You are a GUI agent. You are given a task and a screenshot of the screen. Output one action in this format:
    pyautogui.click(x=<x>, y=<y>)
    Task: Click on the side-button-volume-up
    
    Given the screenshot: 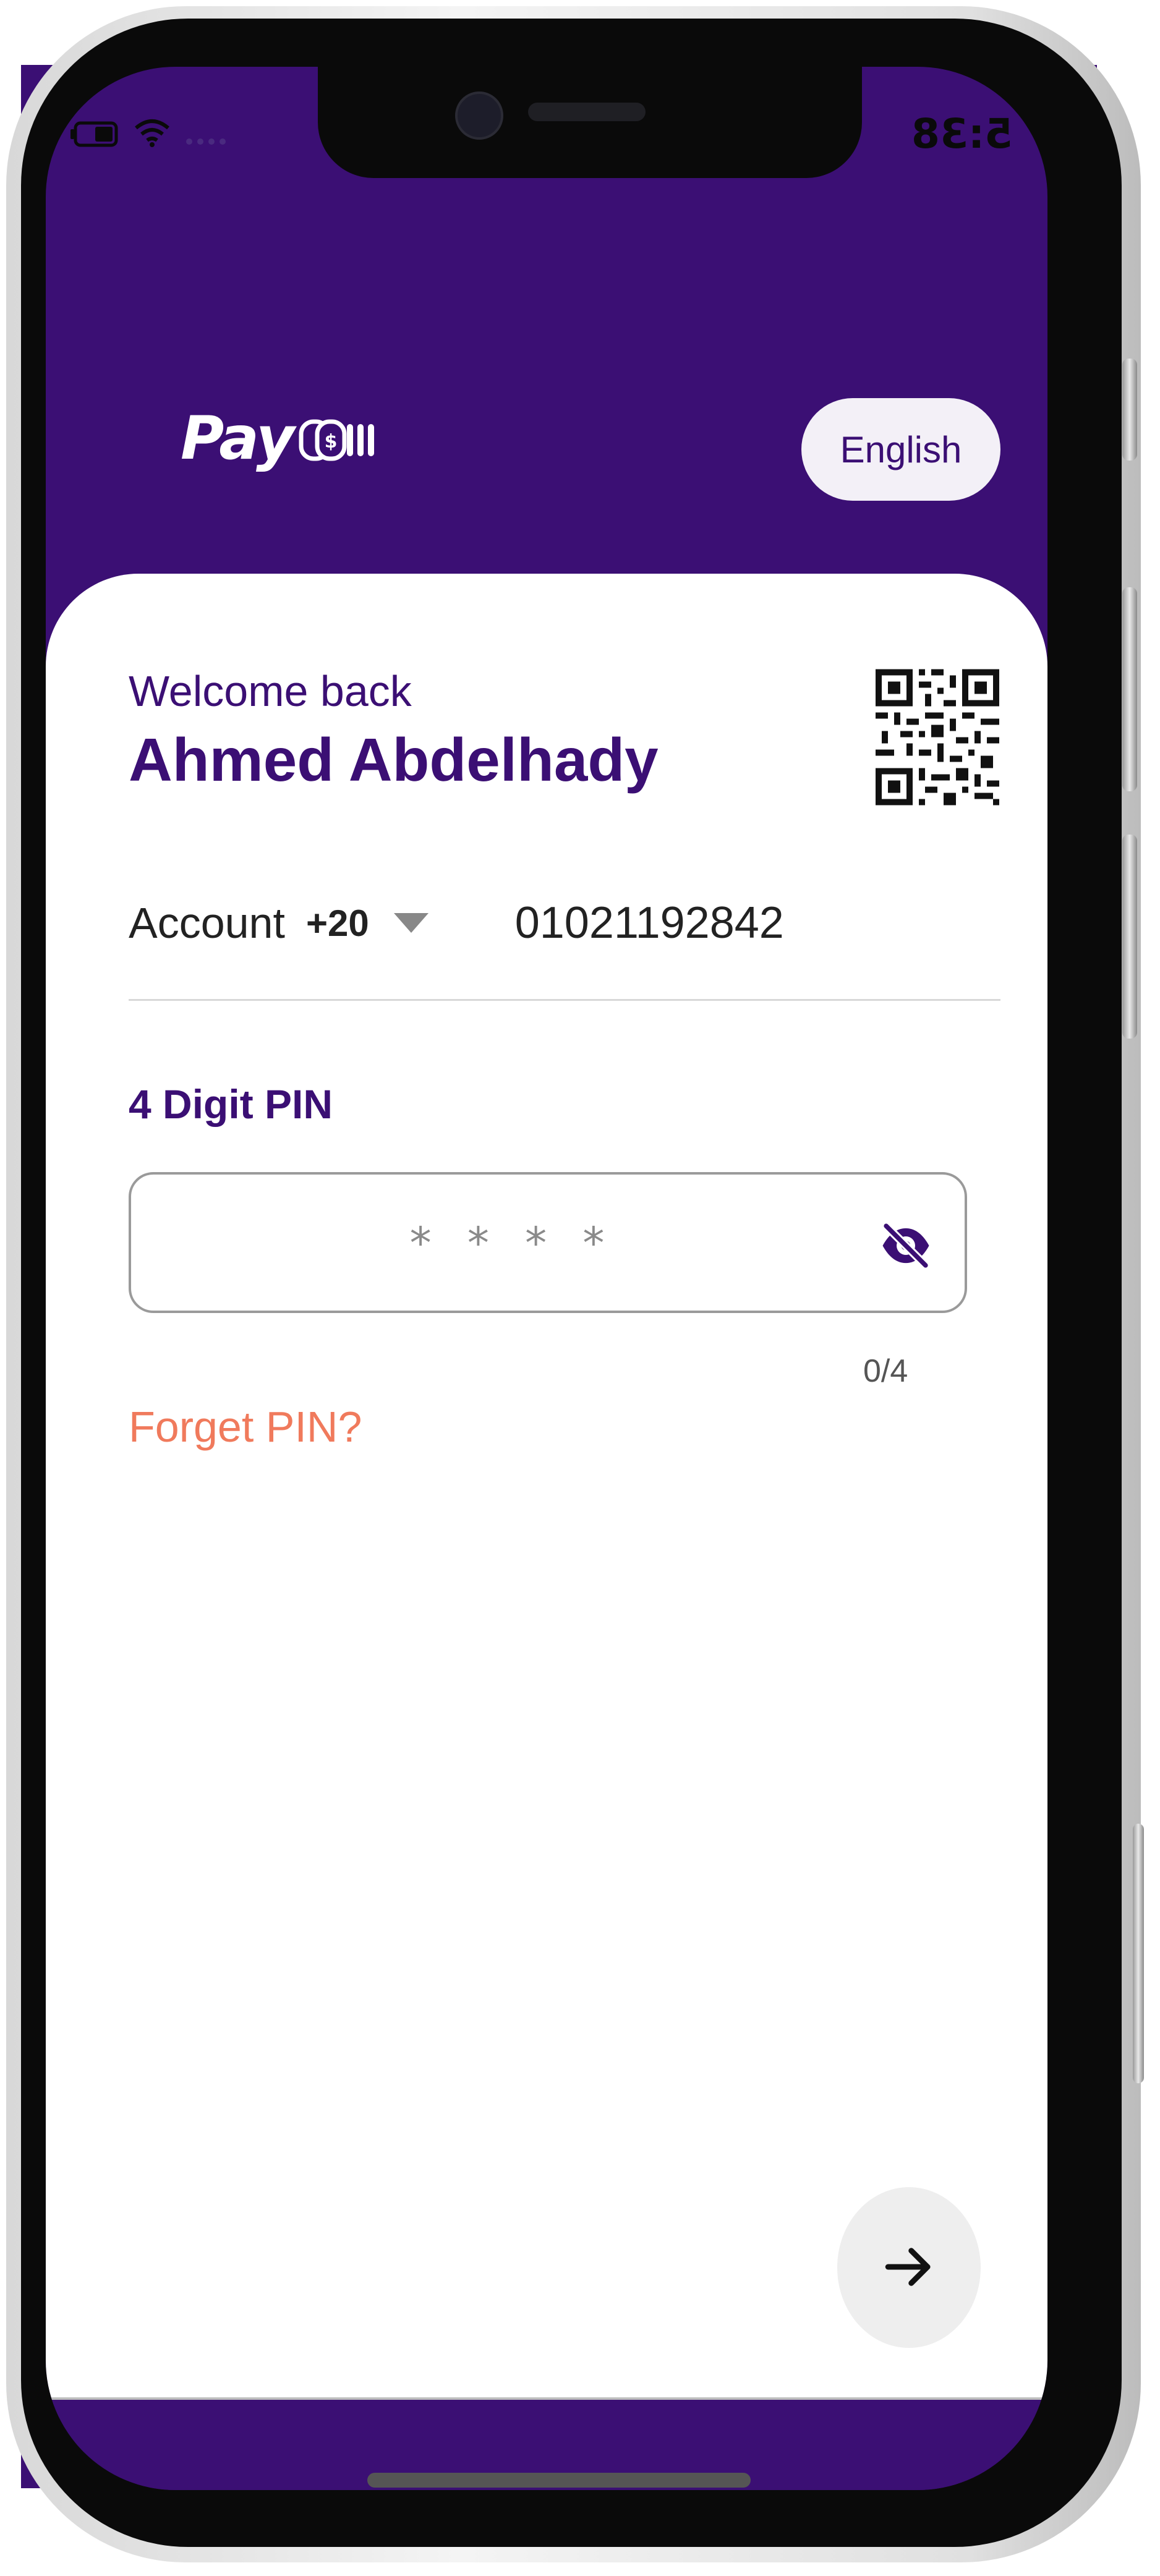 What is the action you would take?
    pyautogui.click(x=1129, y=689)
    